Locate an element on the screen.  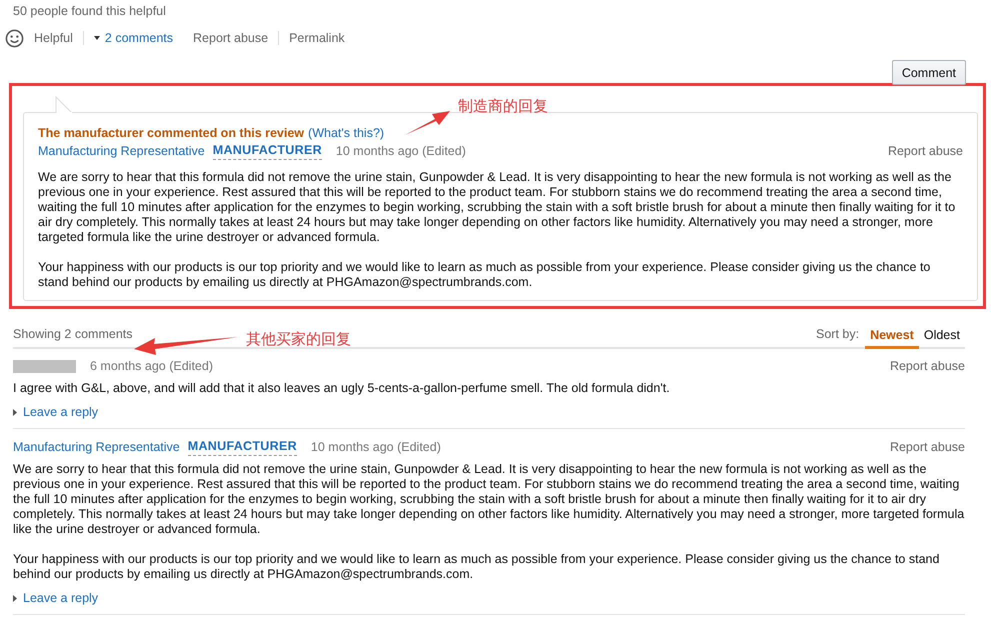
caret-icon is located at coordinates (97, 38).